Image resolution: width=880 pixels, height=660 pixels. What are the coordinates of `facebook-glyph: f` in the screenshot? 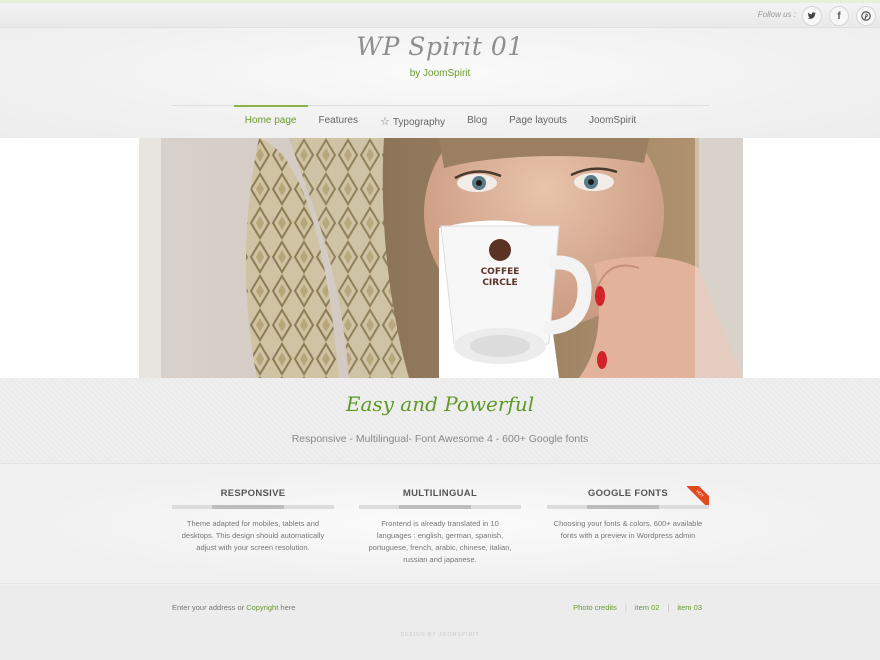 It's located at (839, 16).